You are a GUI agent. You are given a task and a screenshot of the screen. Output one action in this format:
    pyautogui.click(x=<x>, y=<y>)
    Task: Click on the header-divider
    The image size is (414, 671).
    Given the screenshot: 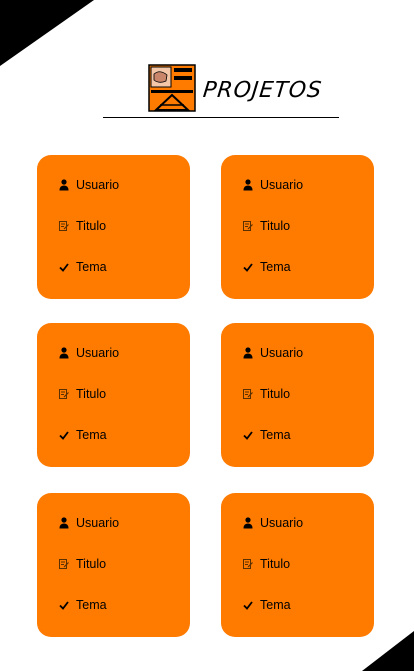 What is the action you would take?
    pyautogui.click(x=221, y=117)
    